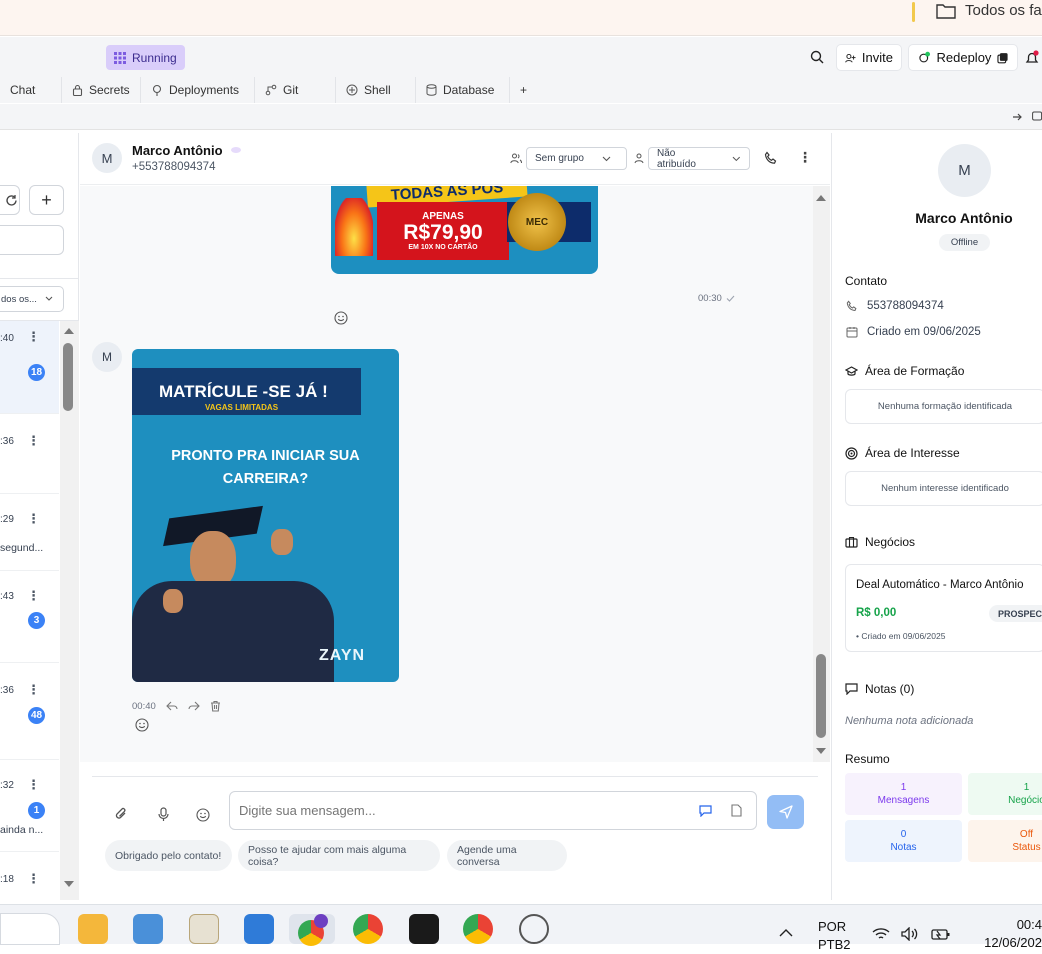  I want to click on search-conversations-input, so click(32, 240).